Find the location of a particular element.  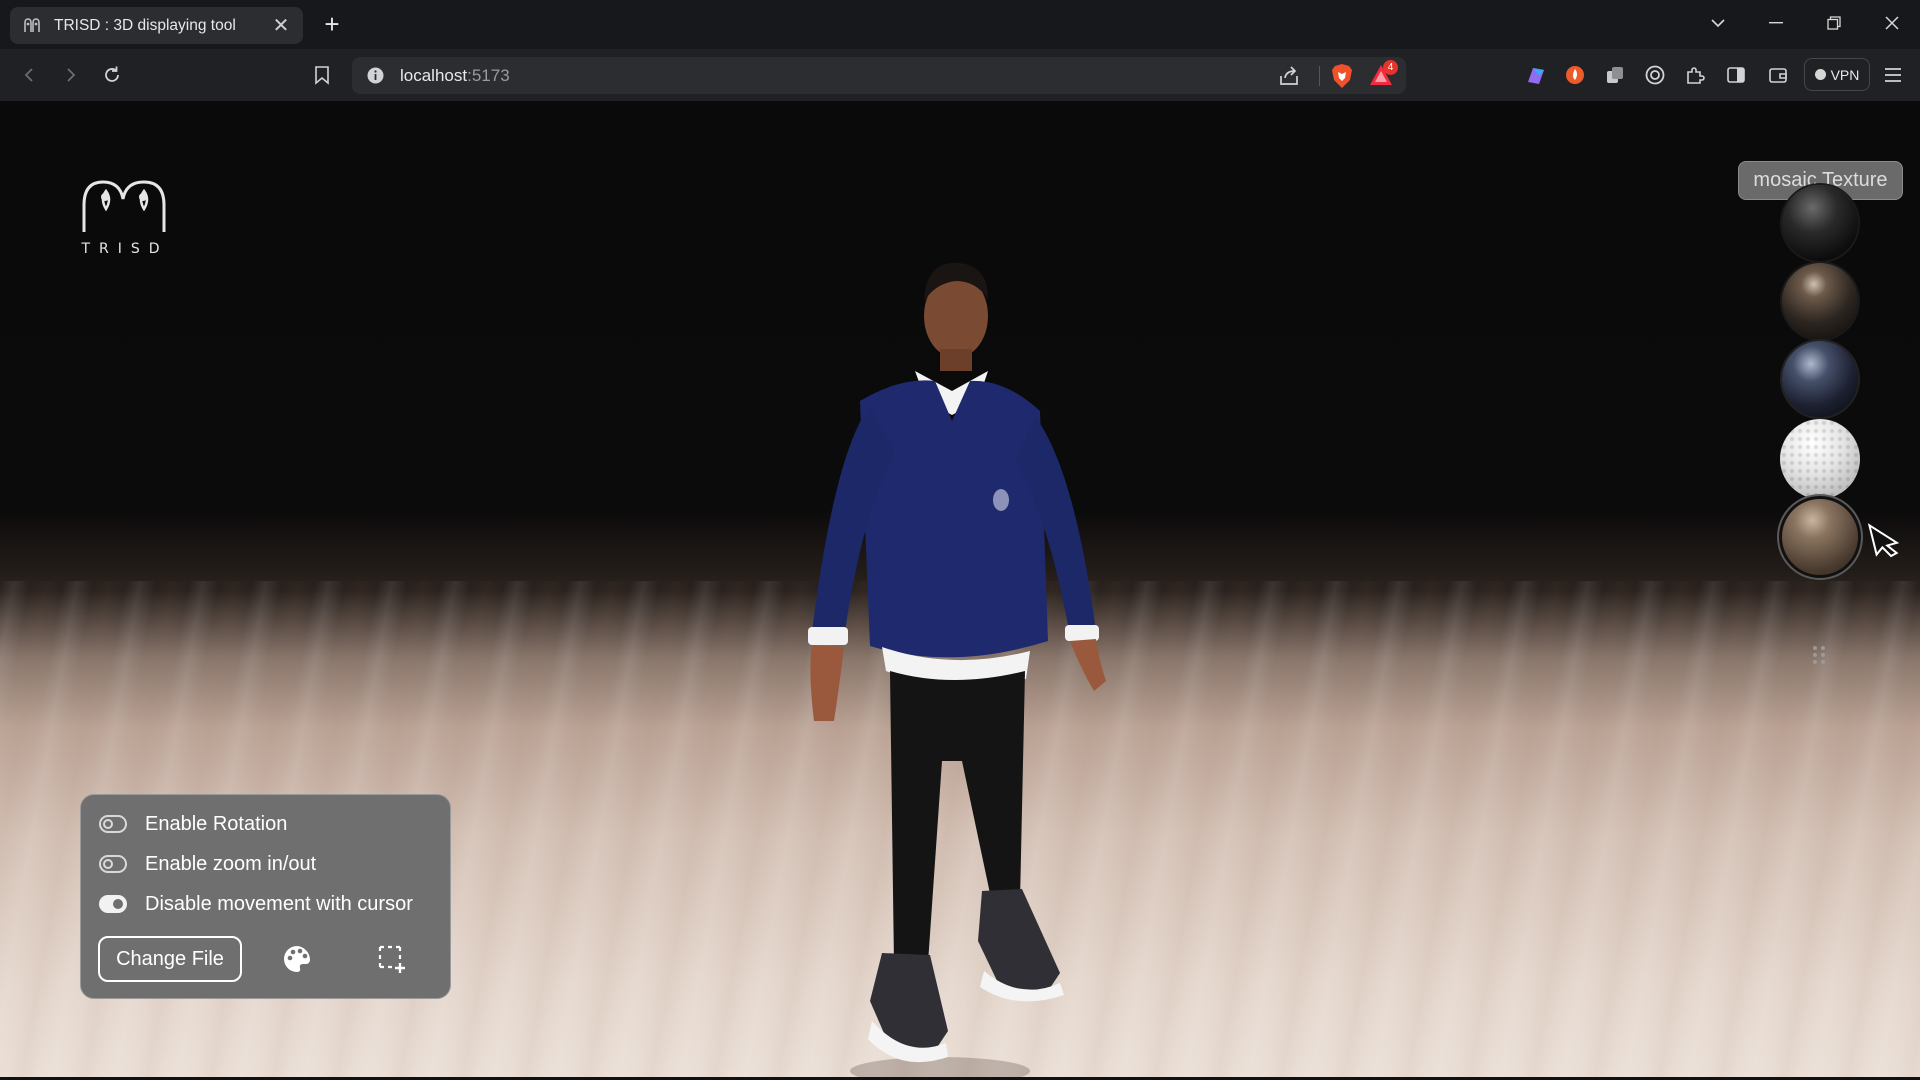

forward-icon is located at coordinates (70, 75).